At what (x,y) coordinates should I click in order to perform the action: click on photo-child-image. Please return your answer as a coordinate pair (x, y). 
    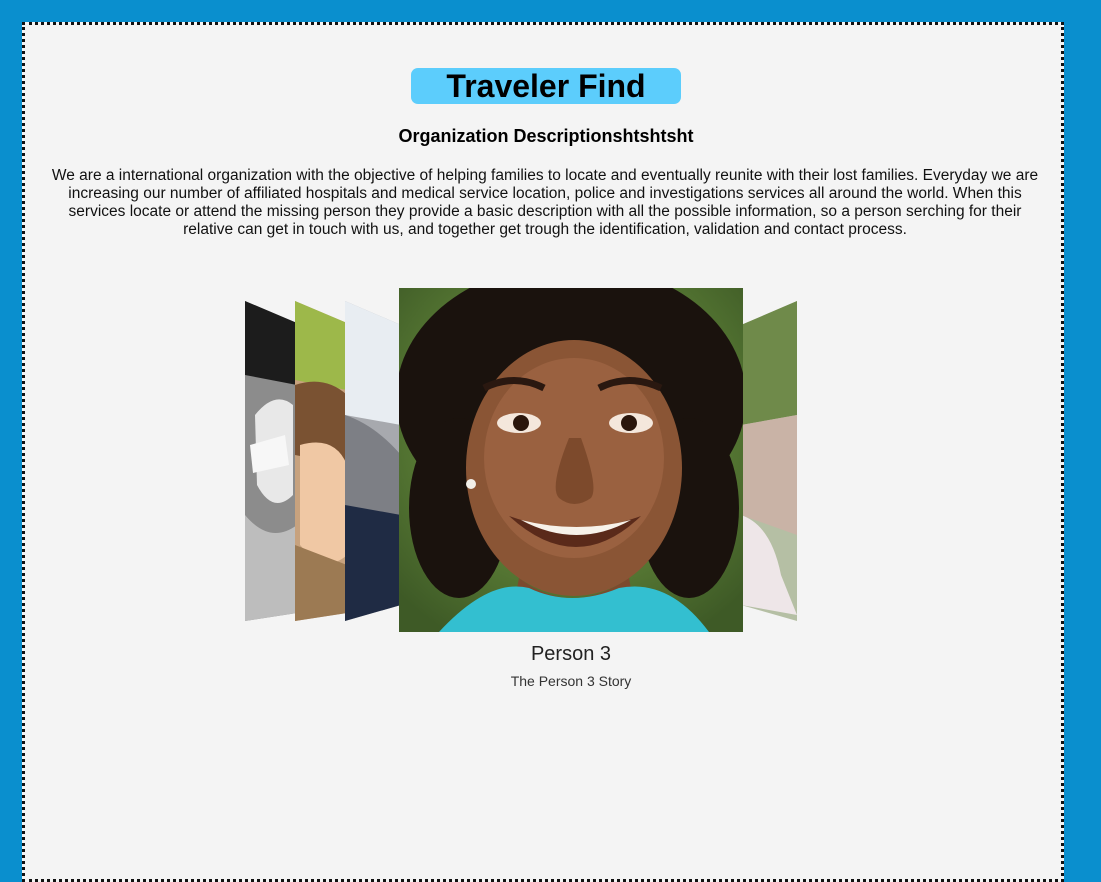
    Looking at the image, I should click on (321, 461).